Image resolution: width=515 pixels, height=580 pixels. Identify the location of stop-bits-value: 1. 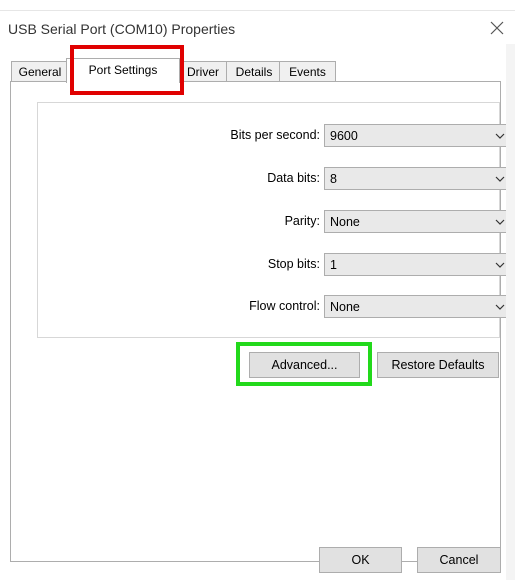
(333, 265).